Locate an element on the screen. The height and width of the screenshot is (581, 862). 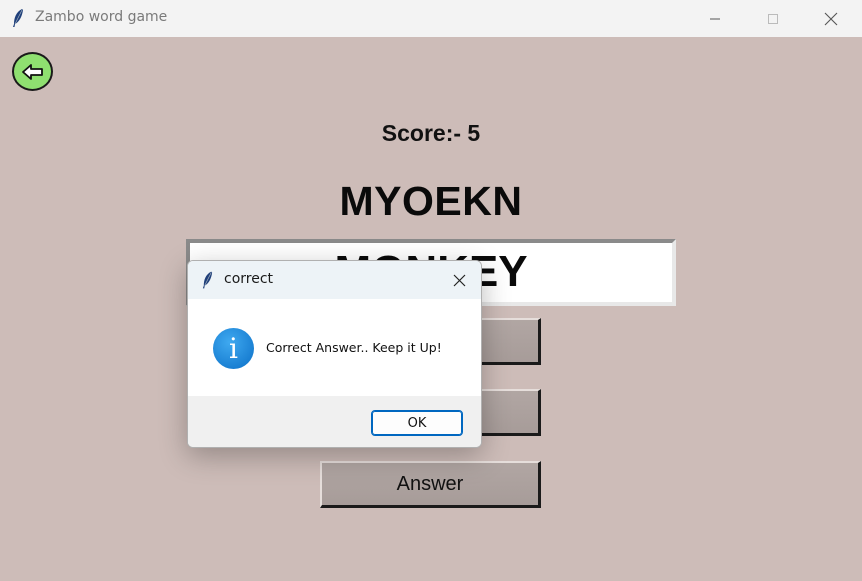
dialog-body: i Correct Answer.. Keep it Up! is located at coordinates (334, 347).